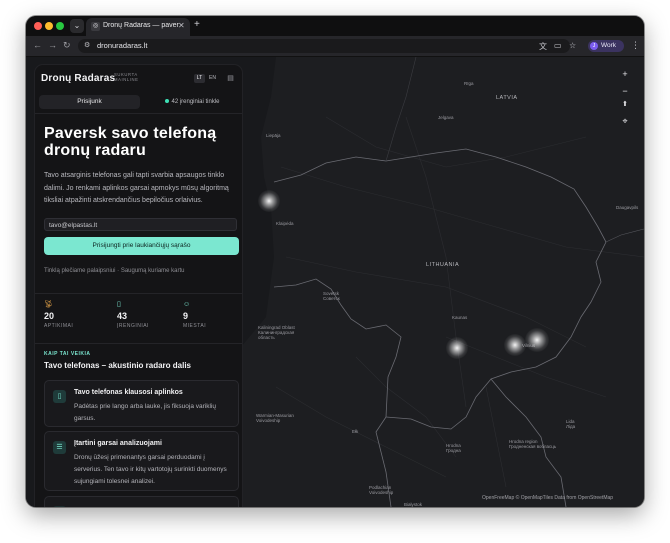 The height and width of the screenshot is (543, 670). I want to click on map-label-podlaskie: Podlachian Voivodeship, so click(381, 490).